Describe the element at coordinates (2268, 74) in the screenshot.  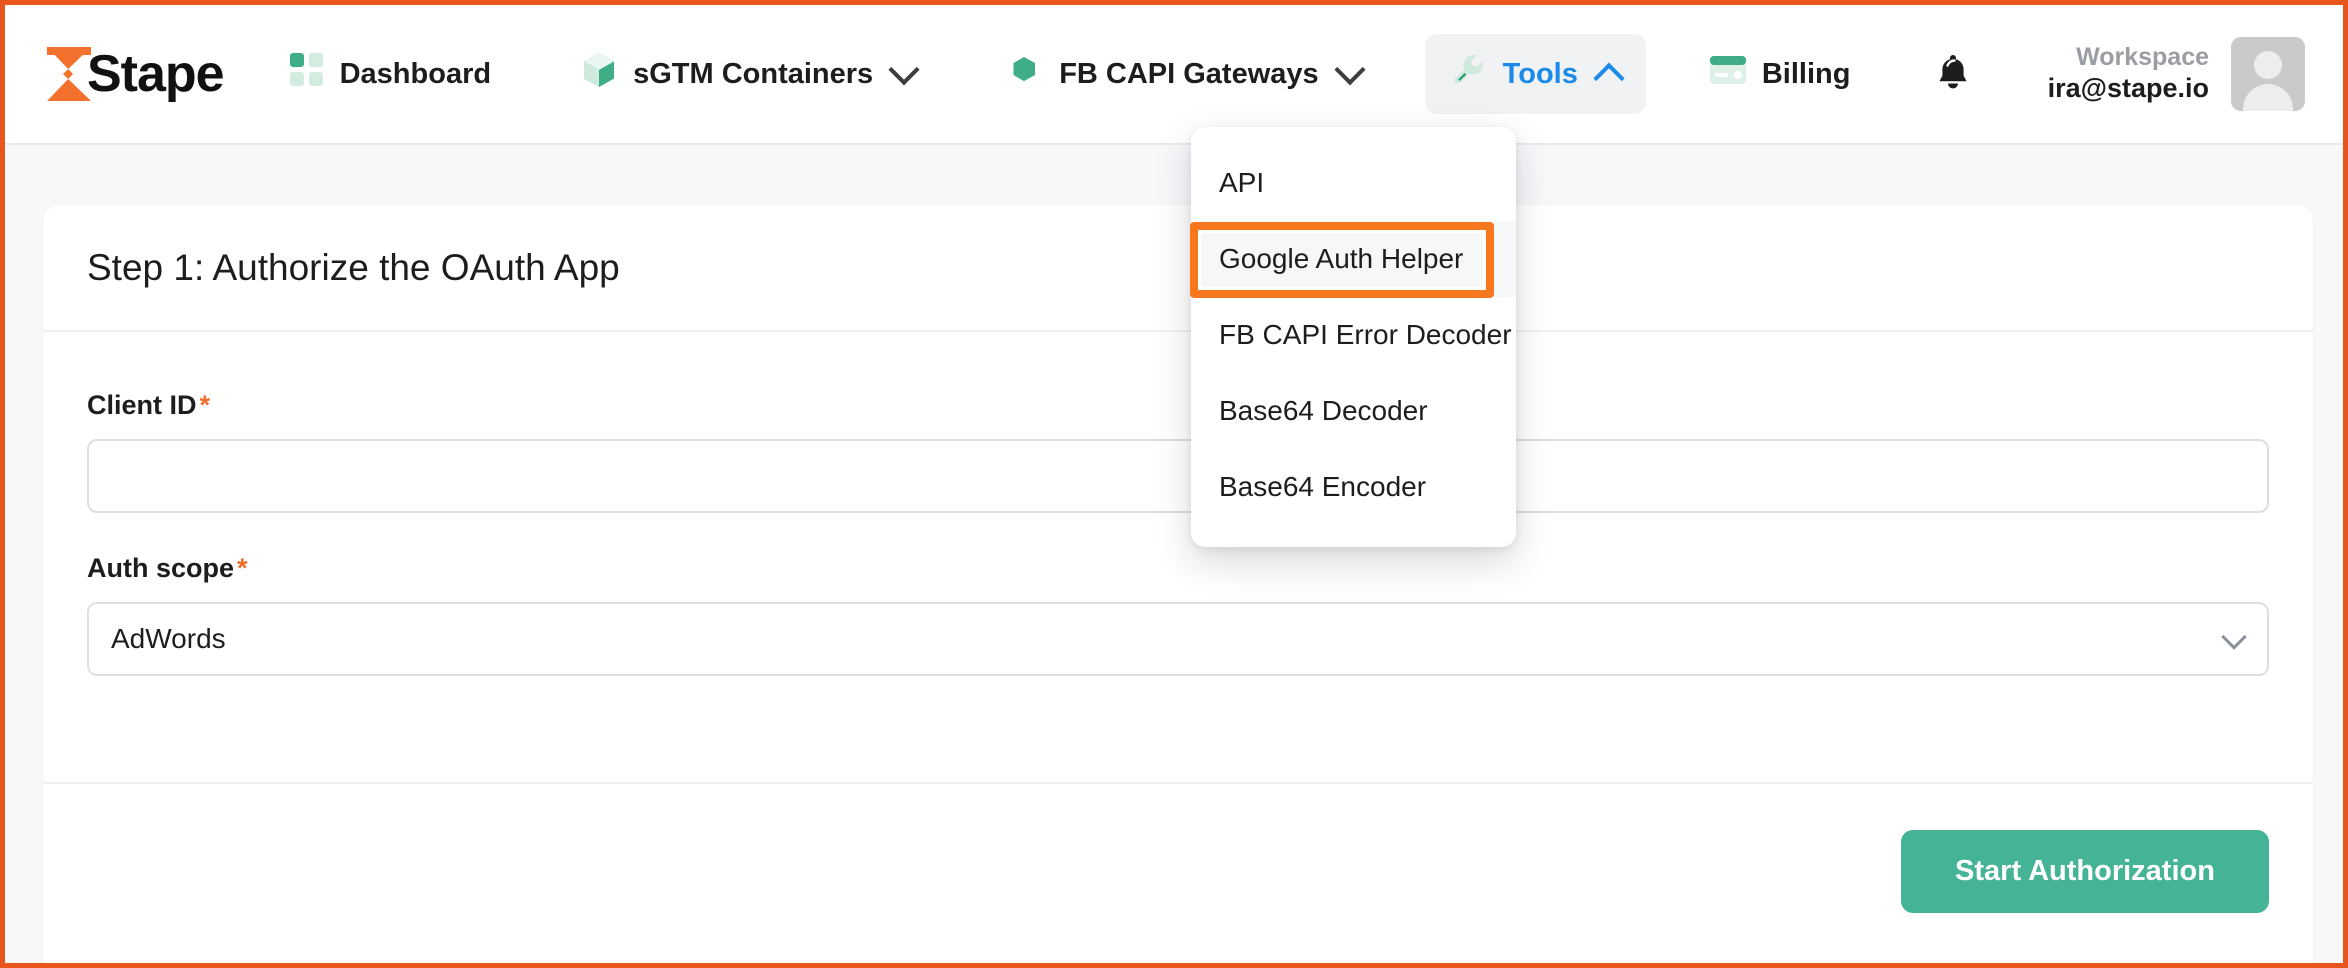
I see `user-avatar-icon` at that location.